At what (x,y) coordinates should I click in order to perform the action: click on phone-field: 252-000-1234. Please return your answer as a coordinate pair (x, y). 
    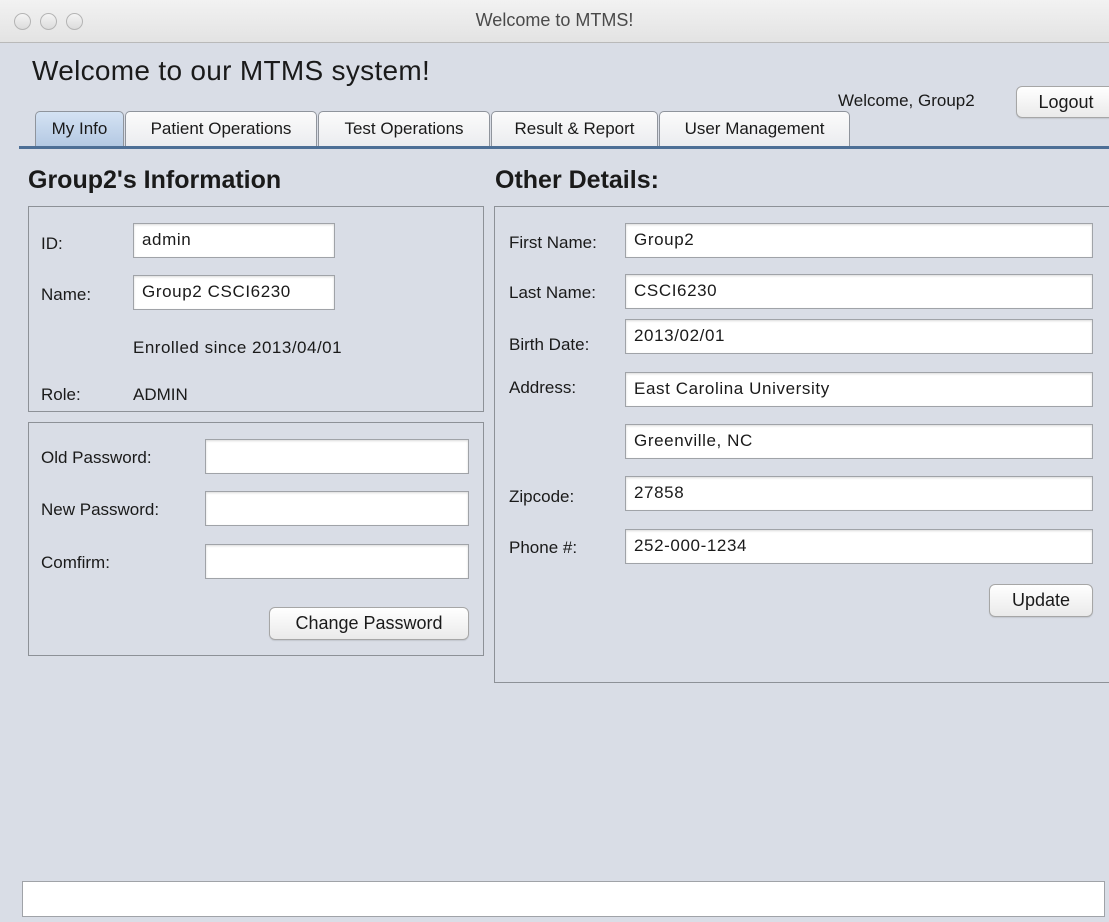
    Looking at the image, I should click on (859, 546).